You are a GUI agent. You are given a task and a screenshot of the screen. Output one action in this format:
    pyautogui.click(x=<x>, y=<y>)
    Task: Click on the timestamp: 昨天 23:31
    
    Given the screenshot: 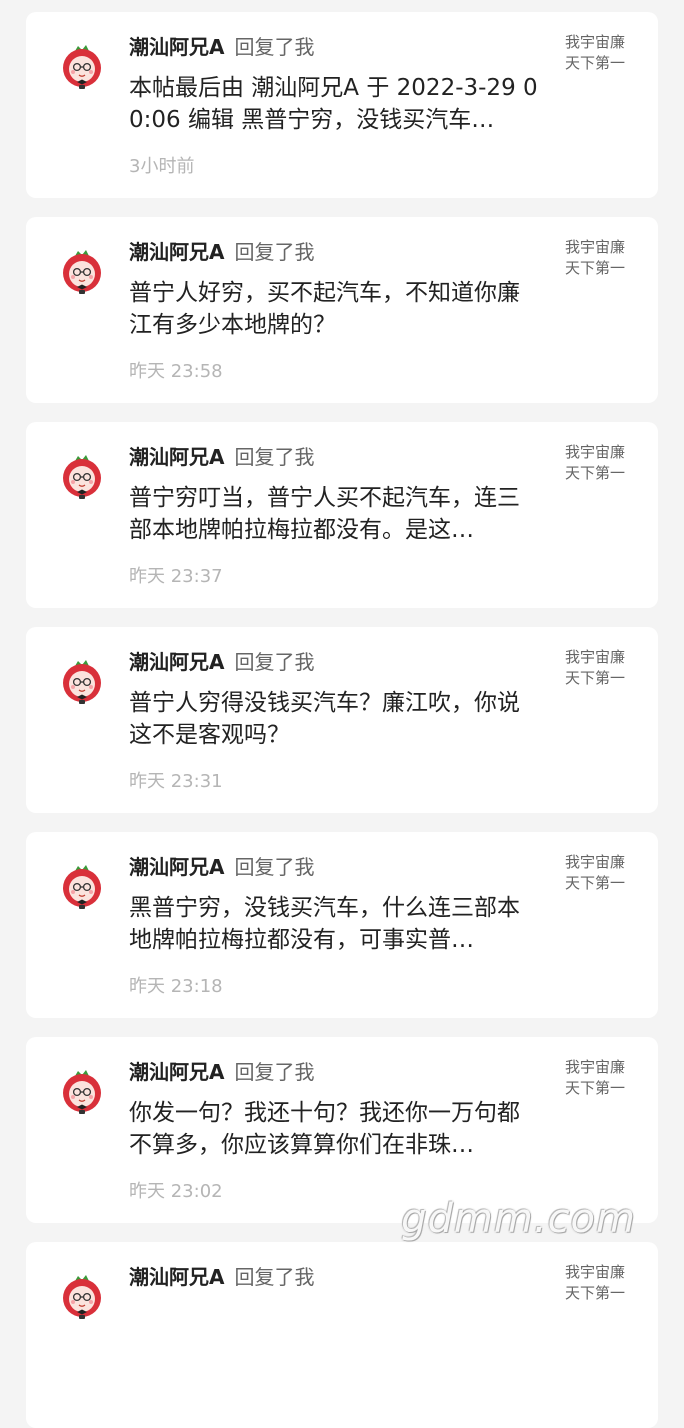 What is the action you would take?
    pyautogui.click(x=176, y=781)
    